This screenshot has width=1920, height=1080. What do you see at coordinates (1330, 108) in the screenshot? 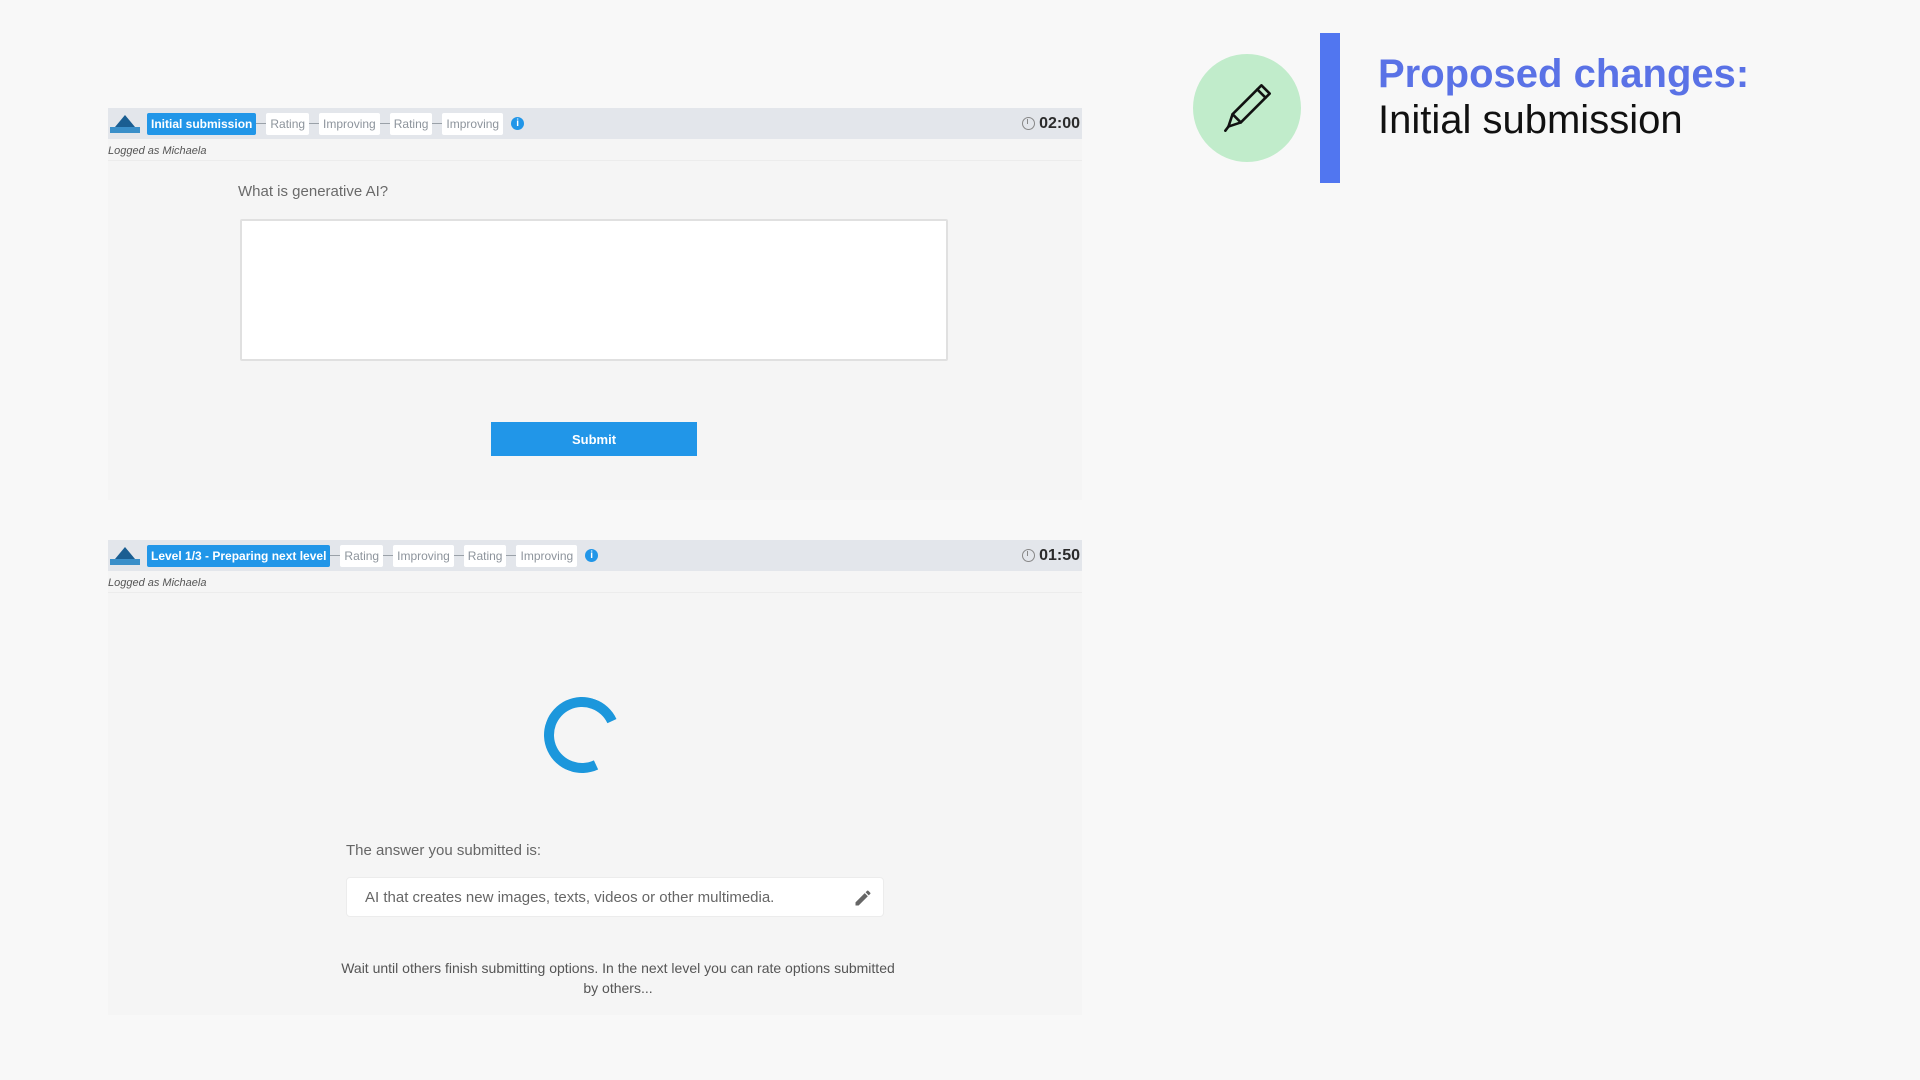
I see `accent-bar` at bounding box center [1330, 108].